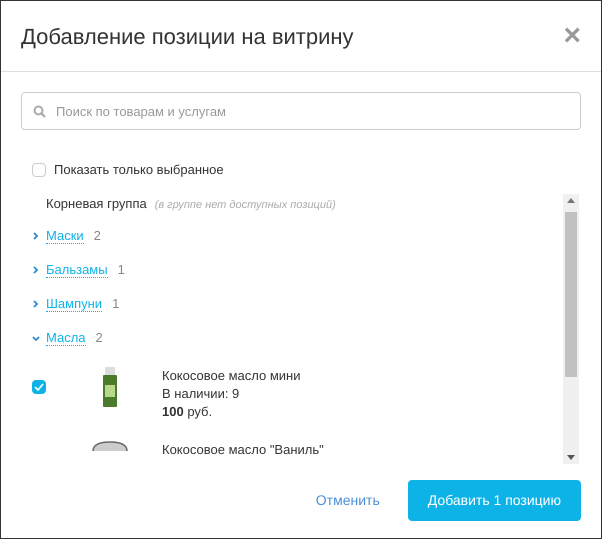 The height and width of the screenshot is (539, 602). Describe the element at coordinates (110, 386) in the screenshot. I see `bottle-drawing` at that location.